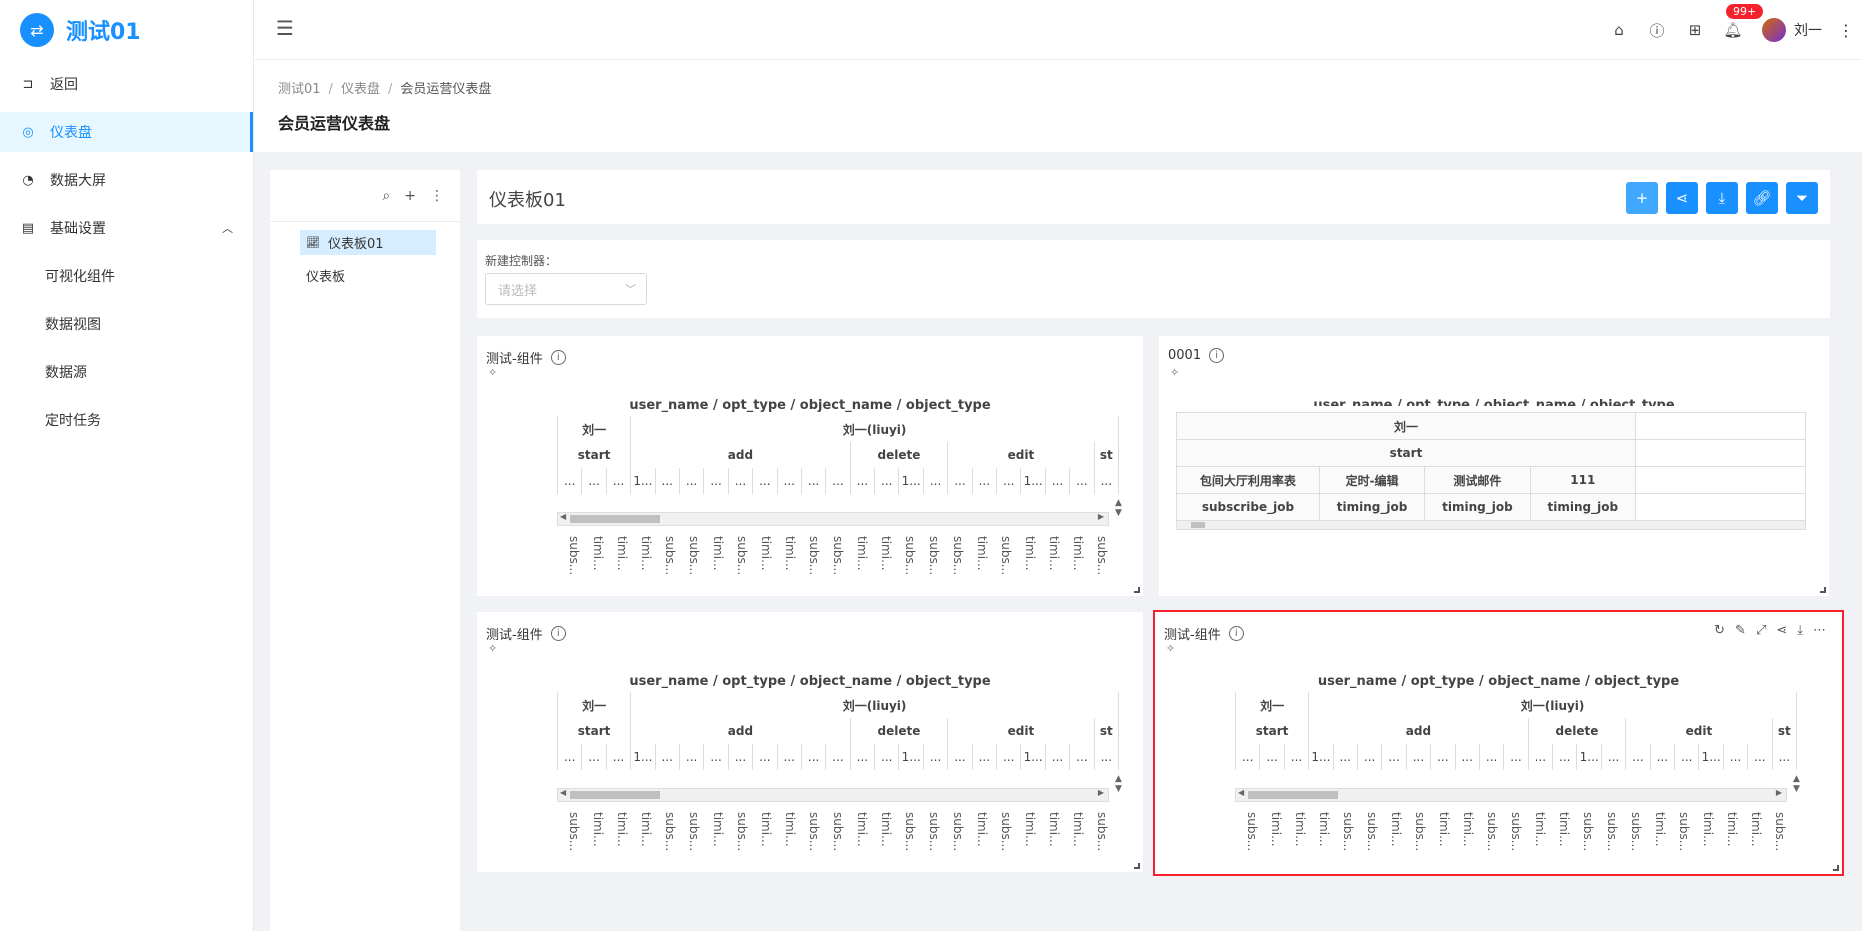 The height and width of the screenshot is (931, 1862). What do you see at coordinates (1619, 30) in the screenshot?
I see `home-icon: ⌂` at bounding box center [1619, 30].